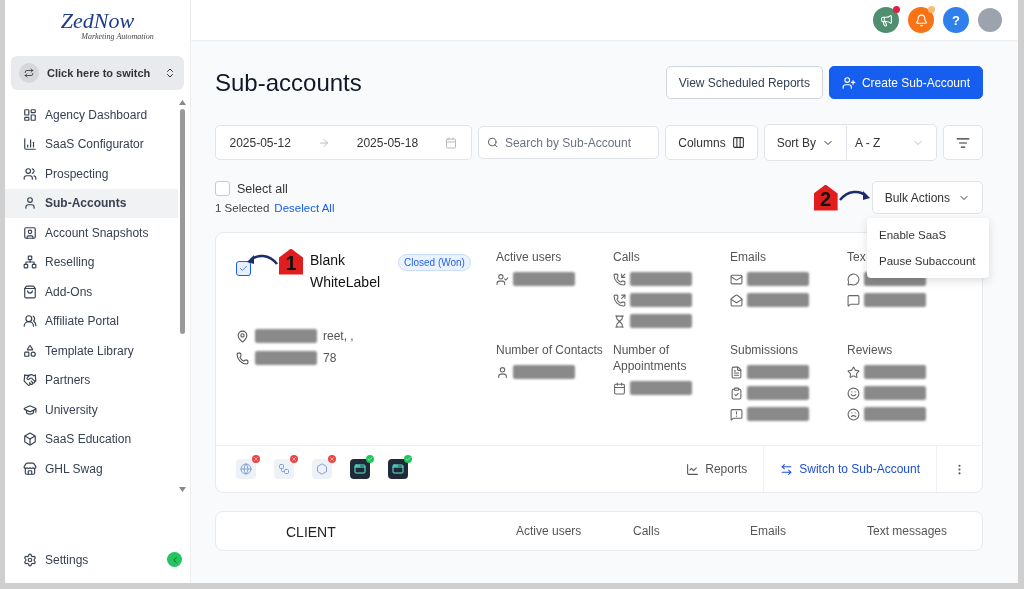 The height and width of the screenshot is (589, 1024). I want to click on filter-button, so click(963, 142).